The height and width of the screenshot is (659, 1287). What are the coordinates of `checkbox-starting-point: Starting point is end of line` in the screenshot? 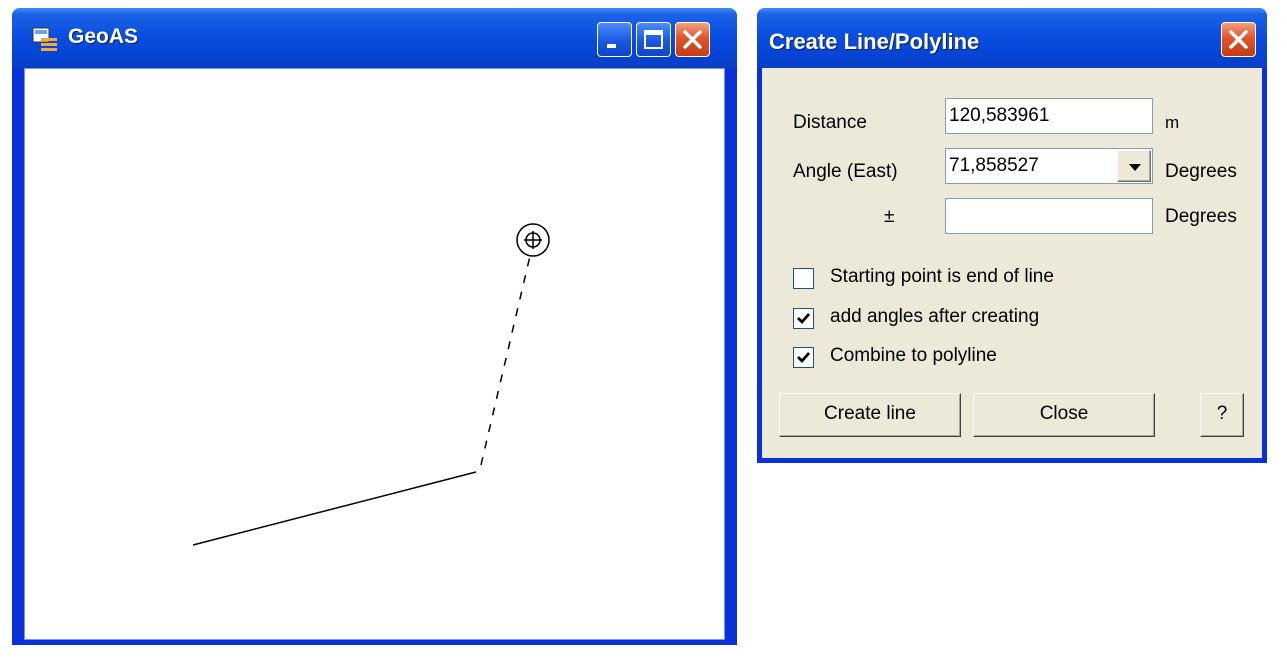 It's located at (958, 279).